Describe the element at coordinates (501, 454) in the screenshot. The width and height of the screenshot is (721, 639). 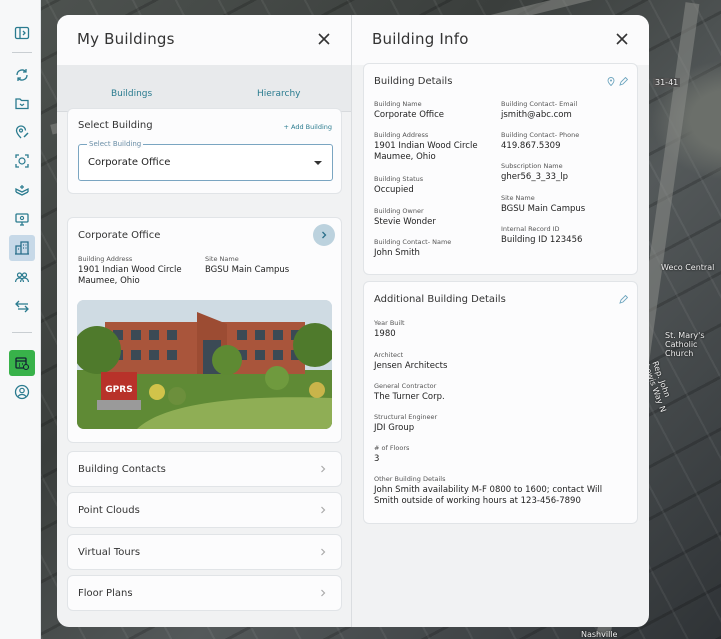
I see `number-of-floors-field: # of Floors 3` at that location.